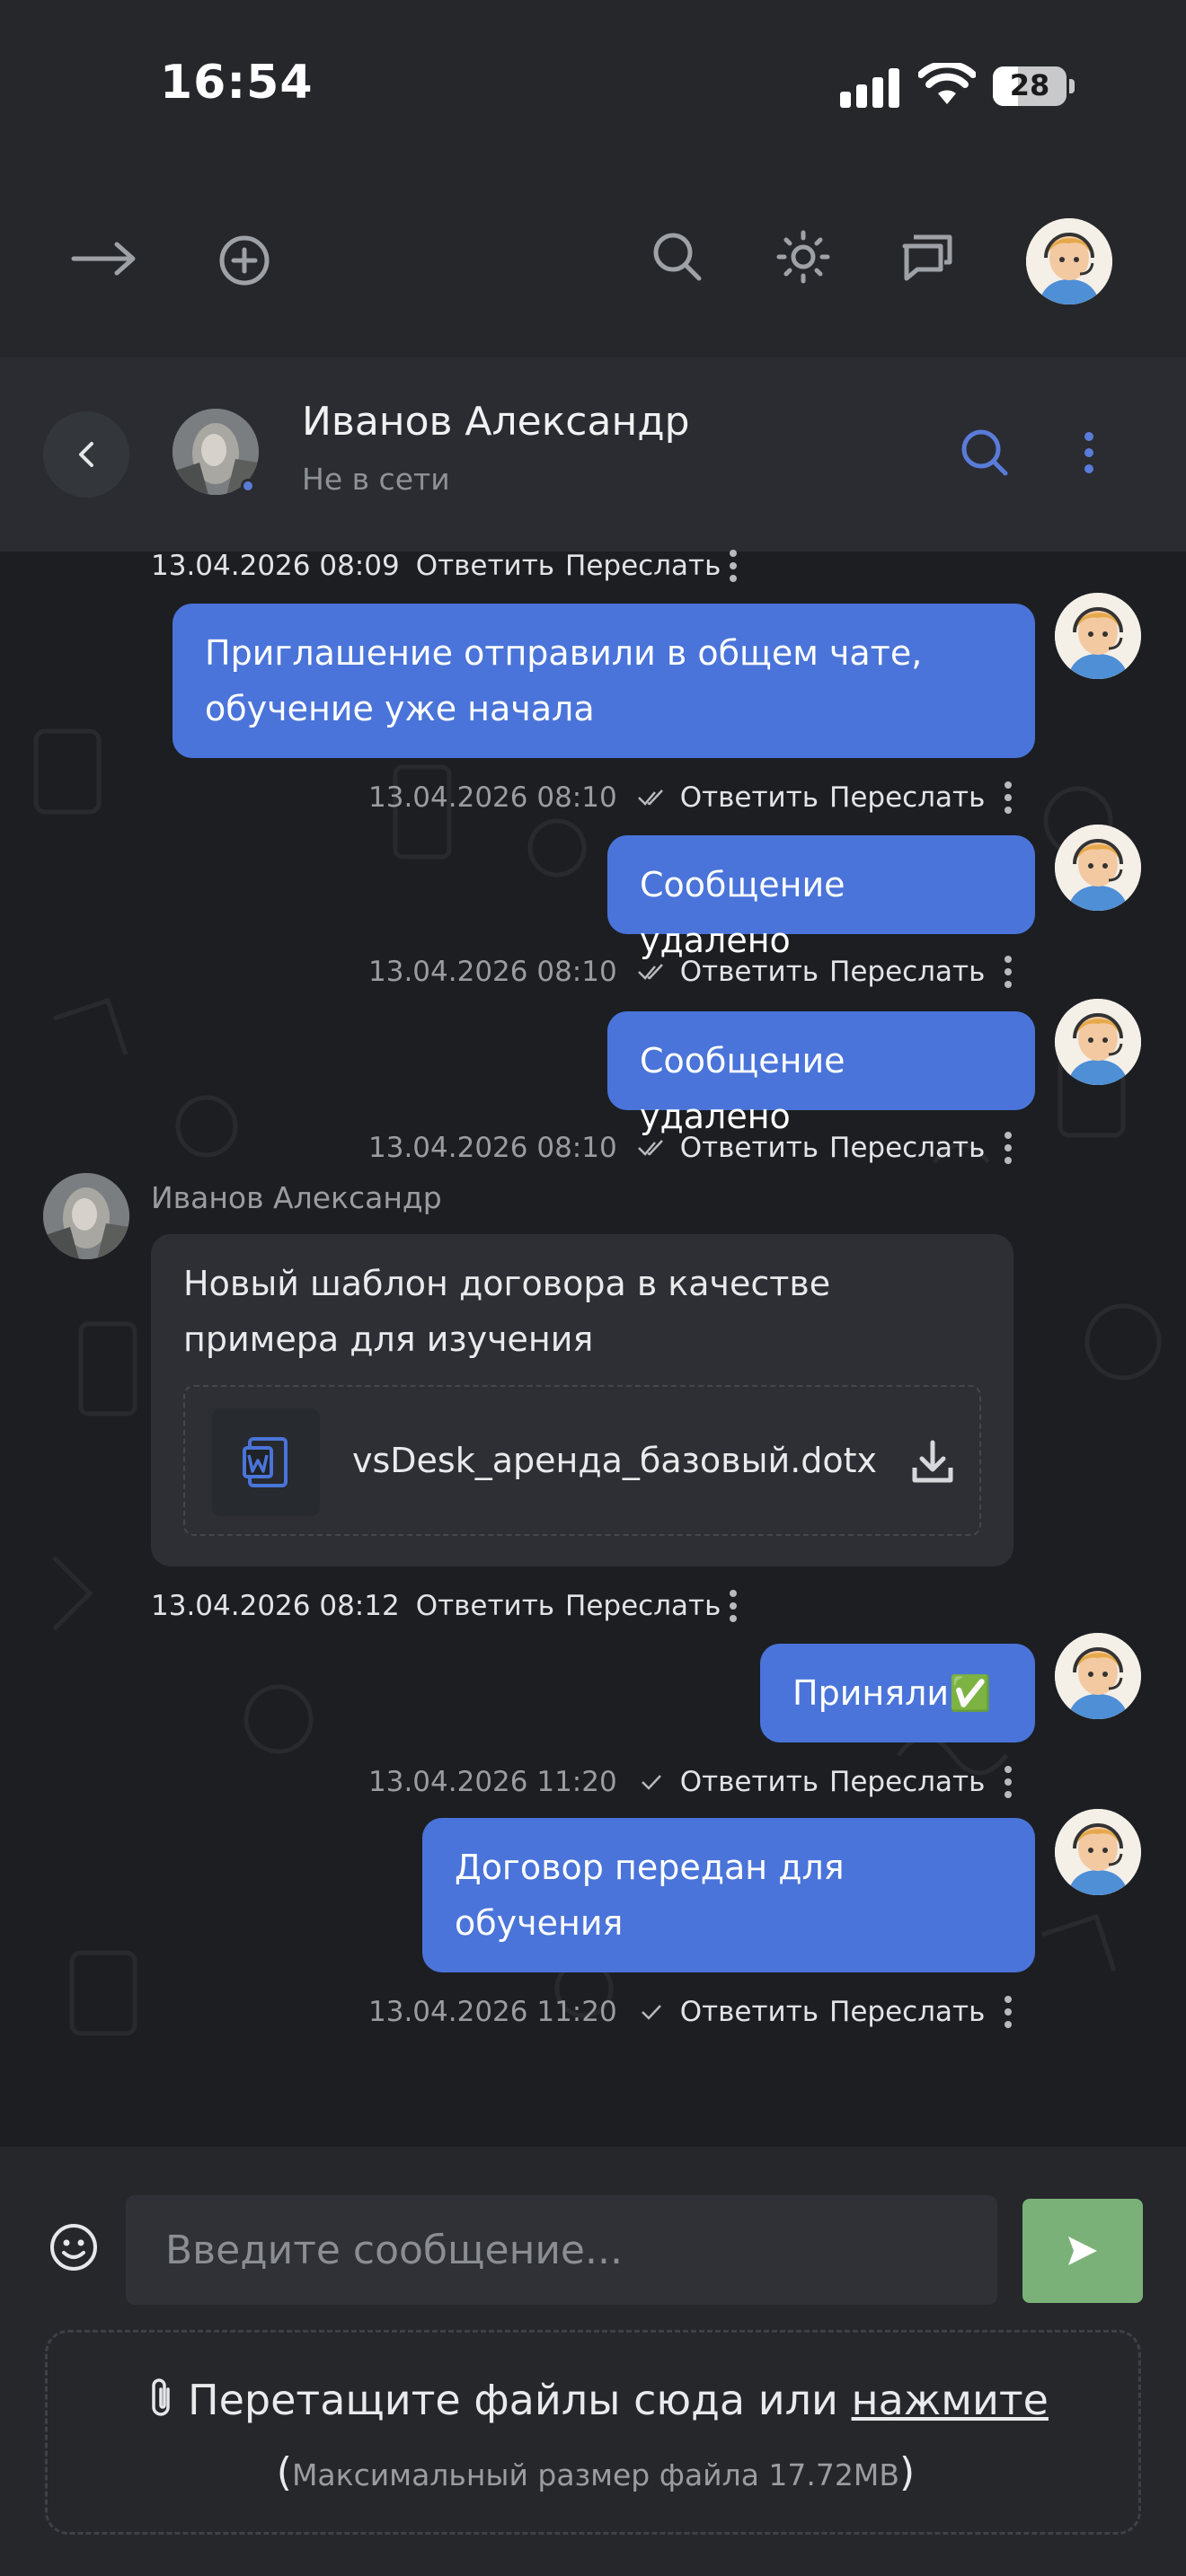  I want to click on search-icon, so click(677, 257).